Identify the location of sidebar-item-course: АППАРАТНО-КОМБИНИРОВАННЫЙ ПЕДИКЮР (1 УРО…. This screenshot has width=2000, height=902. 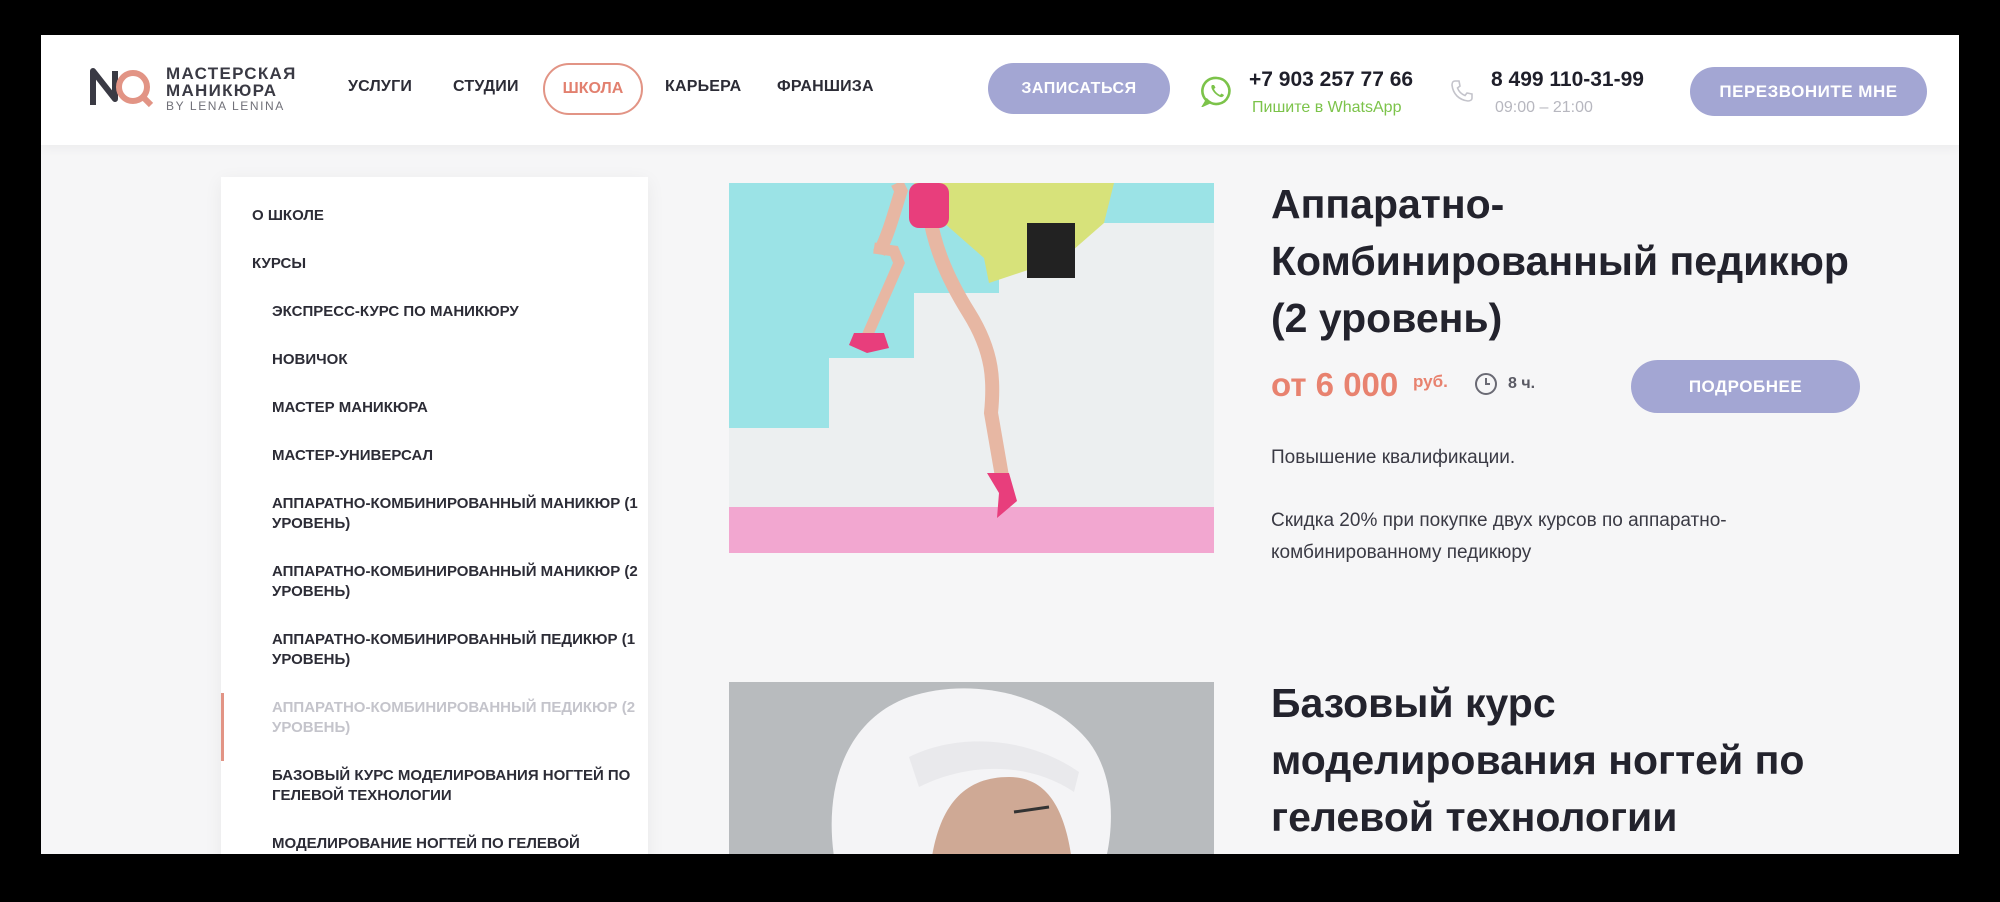
(460, 650).